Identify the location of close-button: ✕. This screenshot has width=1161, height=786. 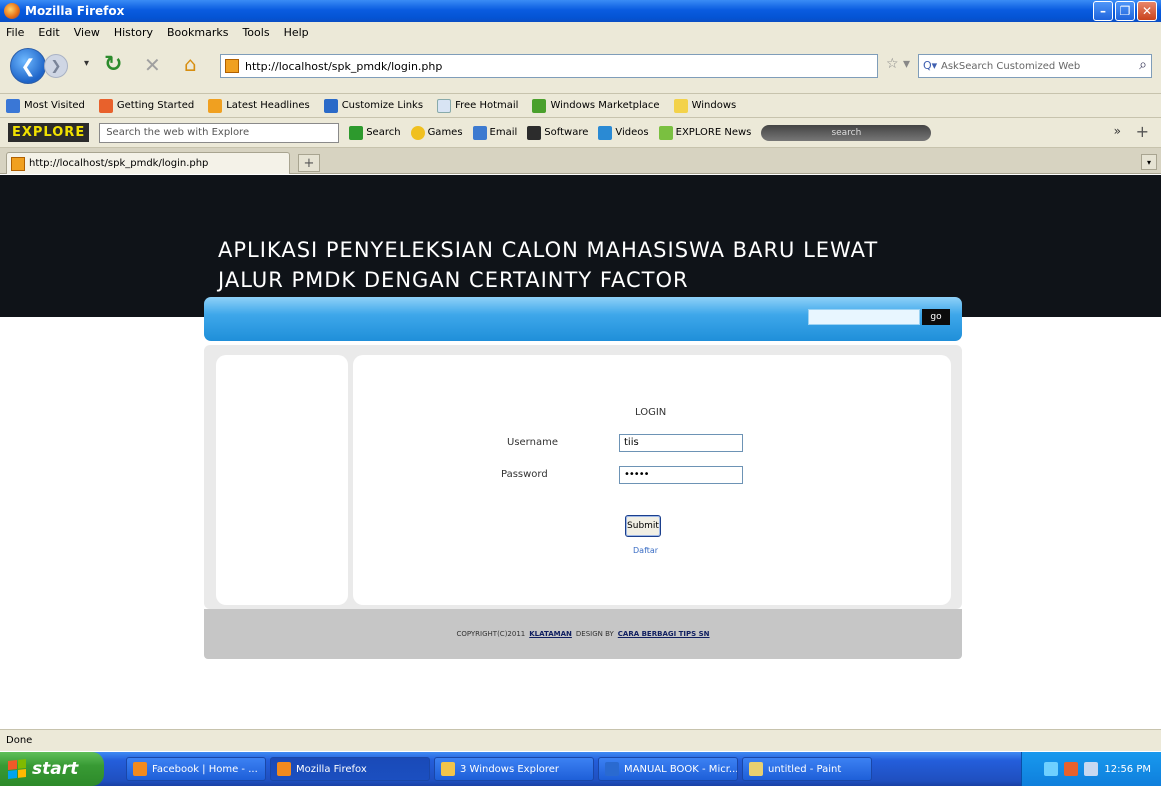
(1147, 11).